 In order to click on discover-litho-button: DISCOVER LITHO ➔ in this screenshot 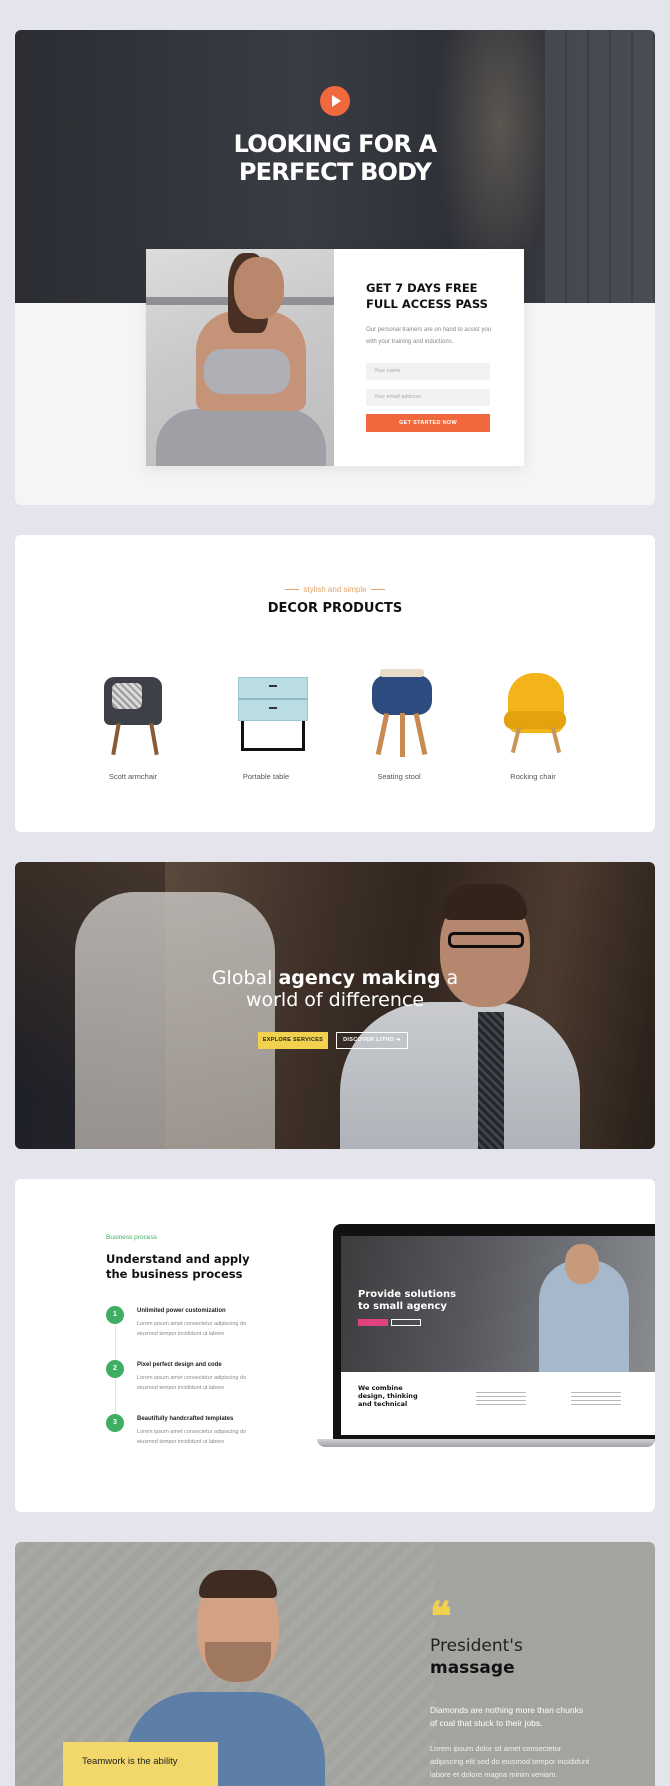, I will do `click(372, 1040)`.